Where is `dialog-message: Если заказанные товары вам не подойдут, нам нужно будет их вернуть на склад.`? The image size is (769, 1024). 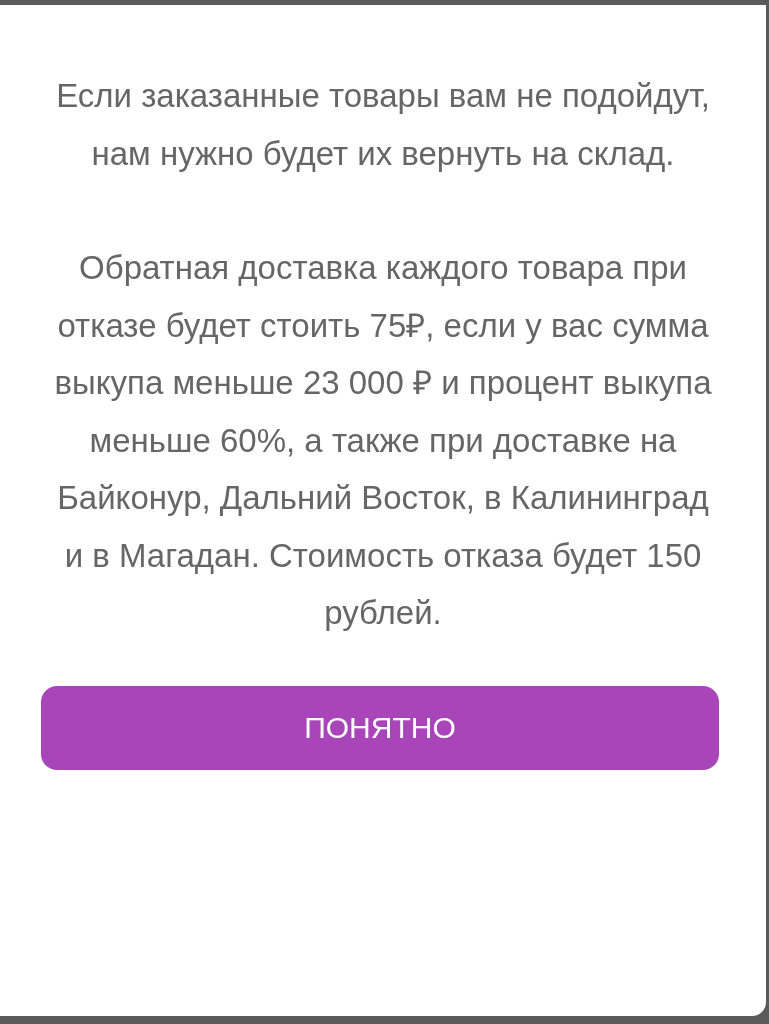
dialog-message: Если заказанные товары вам не подойдут, нам нужно будет их вернуть на склад. is located at coordinates (383, 125).